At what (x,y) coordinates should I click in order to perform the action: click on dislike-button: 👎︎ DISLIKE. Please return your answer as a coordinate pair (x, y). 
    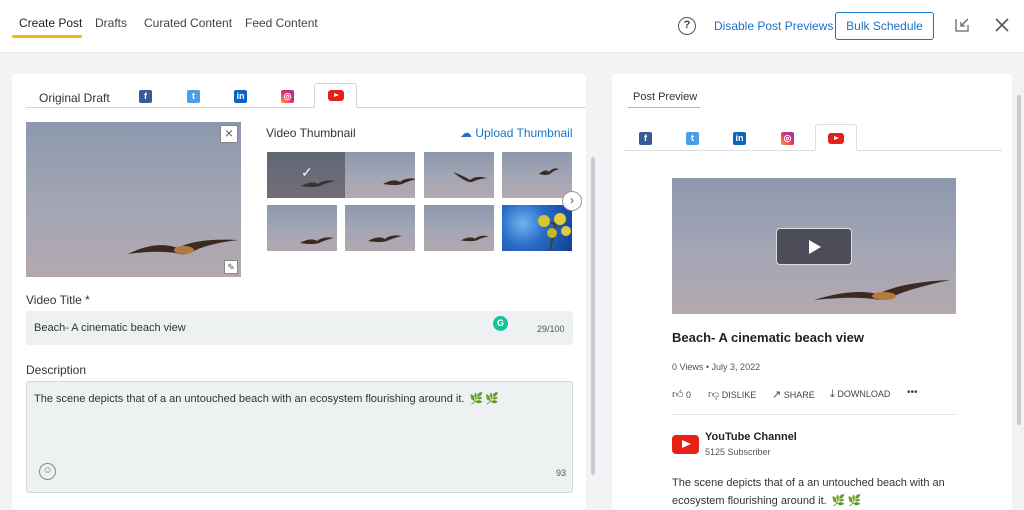
    Looking at the image, I should click on (732, 394).